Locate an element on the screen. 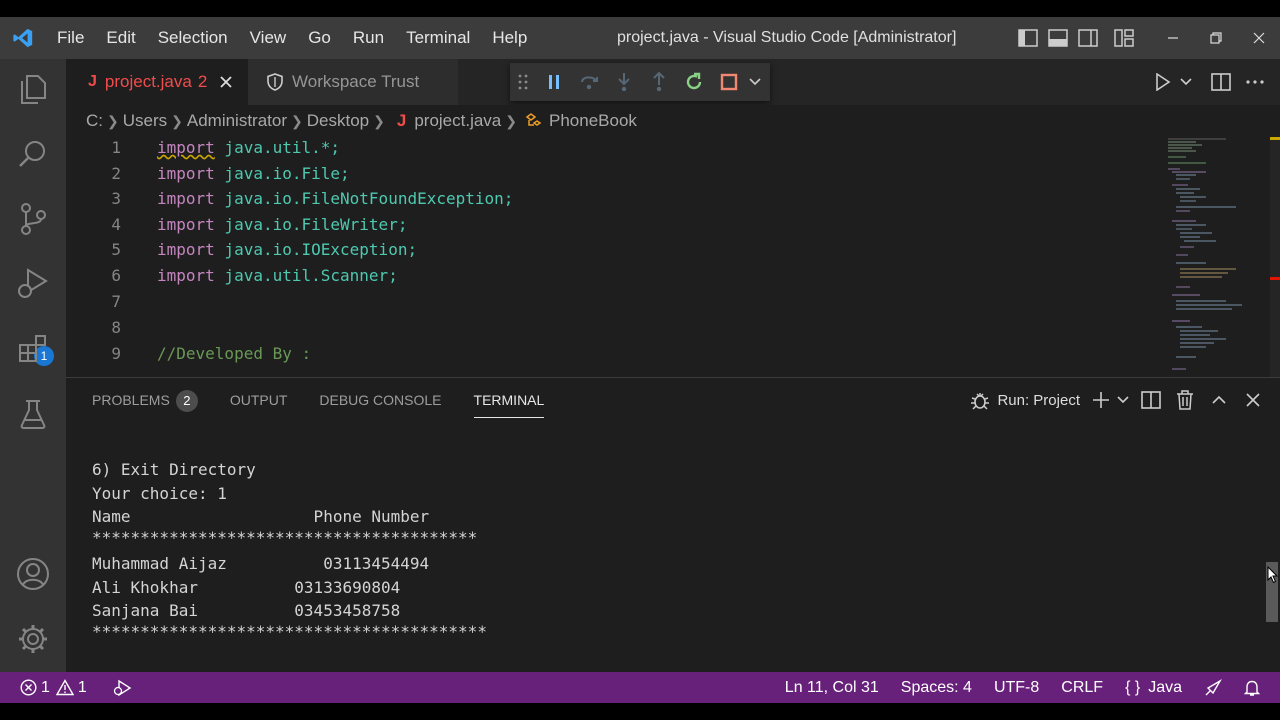 The image size is (1280, 720). close-panel-icon is located at coordinates (1253, 400).